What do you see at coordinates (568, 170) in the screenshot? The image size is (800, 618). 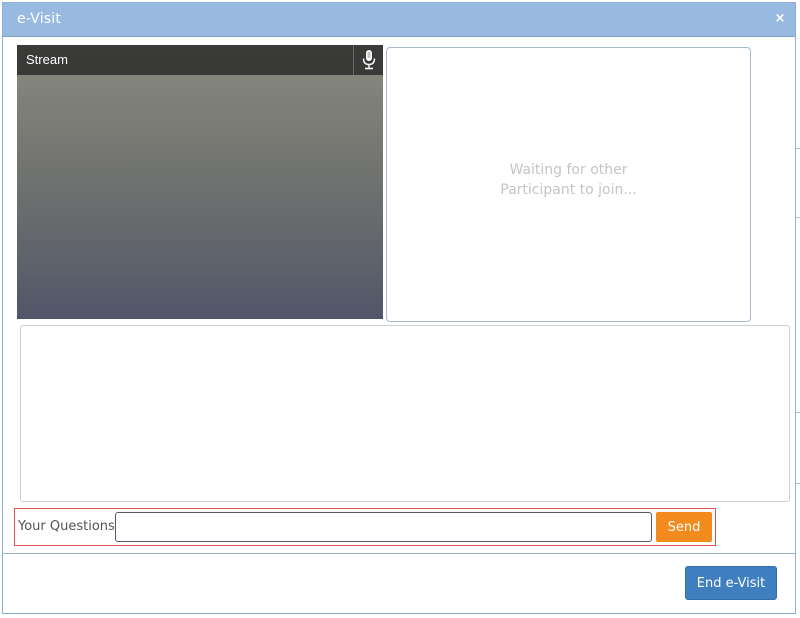 I see `waiting-line-1: Waiting for other` at bounding box center [568, 170].